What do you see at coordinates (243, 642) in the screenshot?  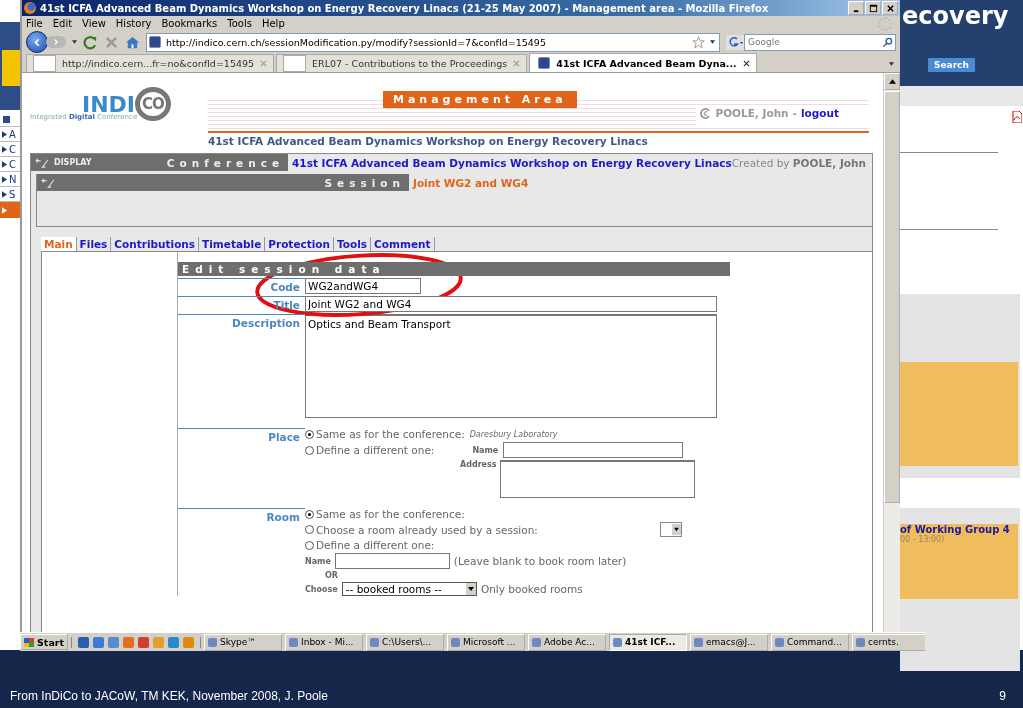 I see `taskbar-button: Skype™` at bounding box center [243, 642].